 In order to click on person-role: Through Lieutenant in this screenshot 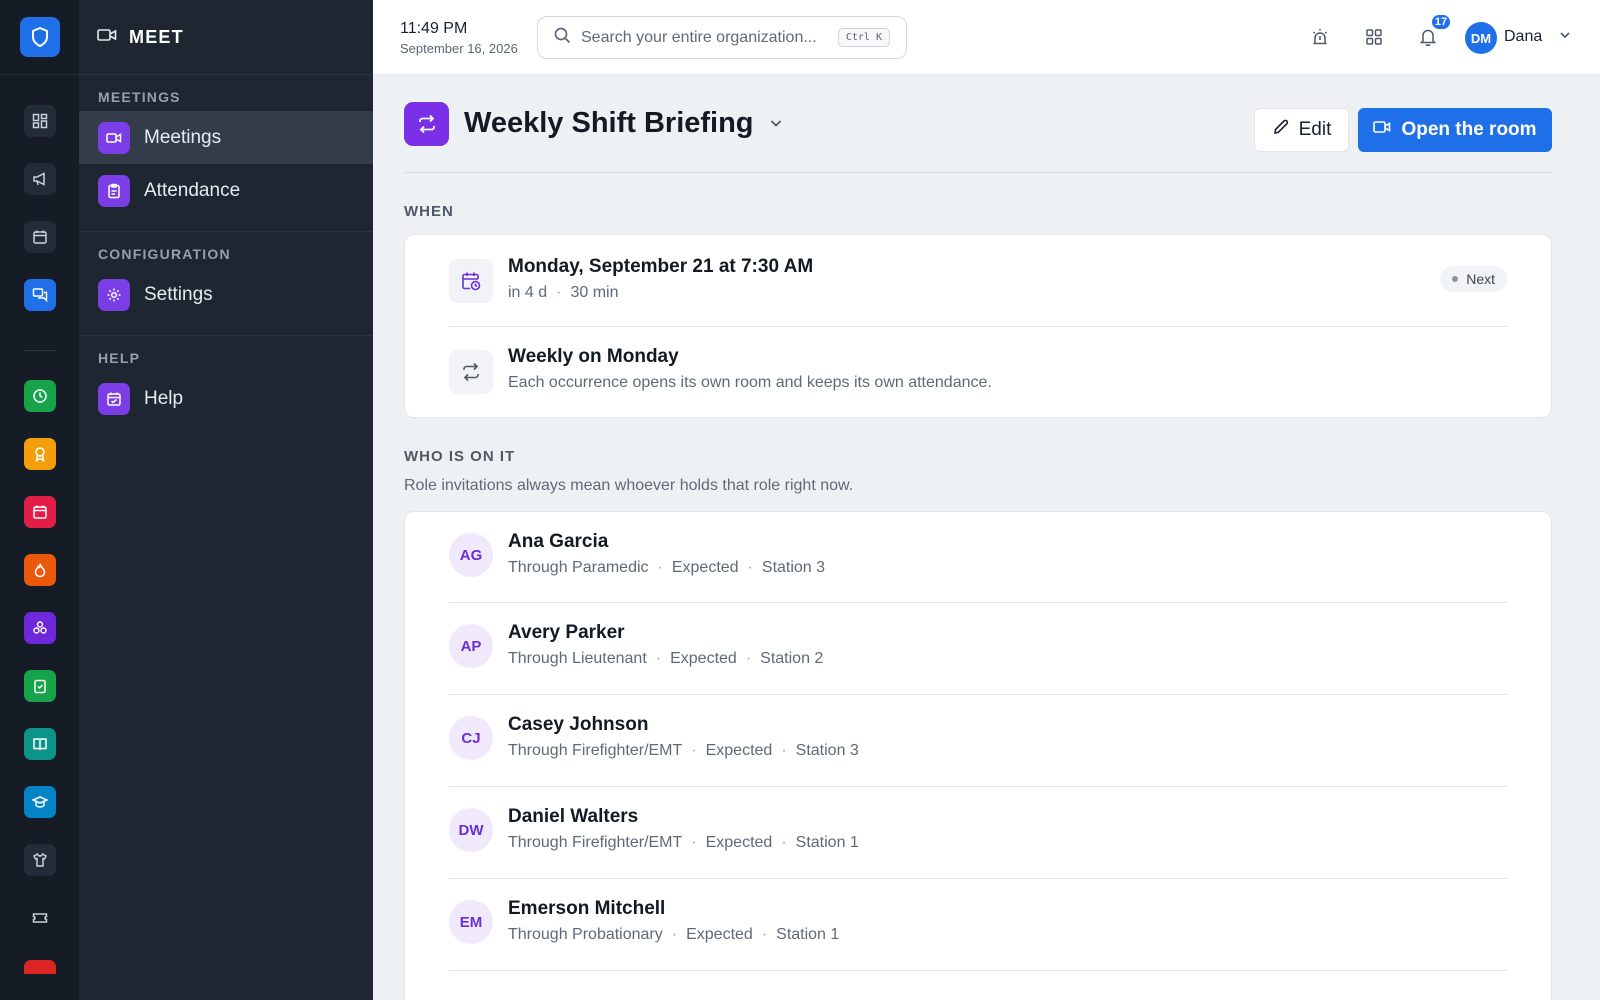, I will do `click(577, 658)`.